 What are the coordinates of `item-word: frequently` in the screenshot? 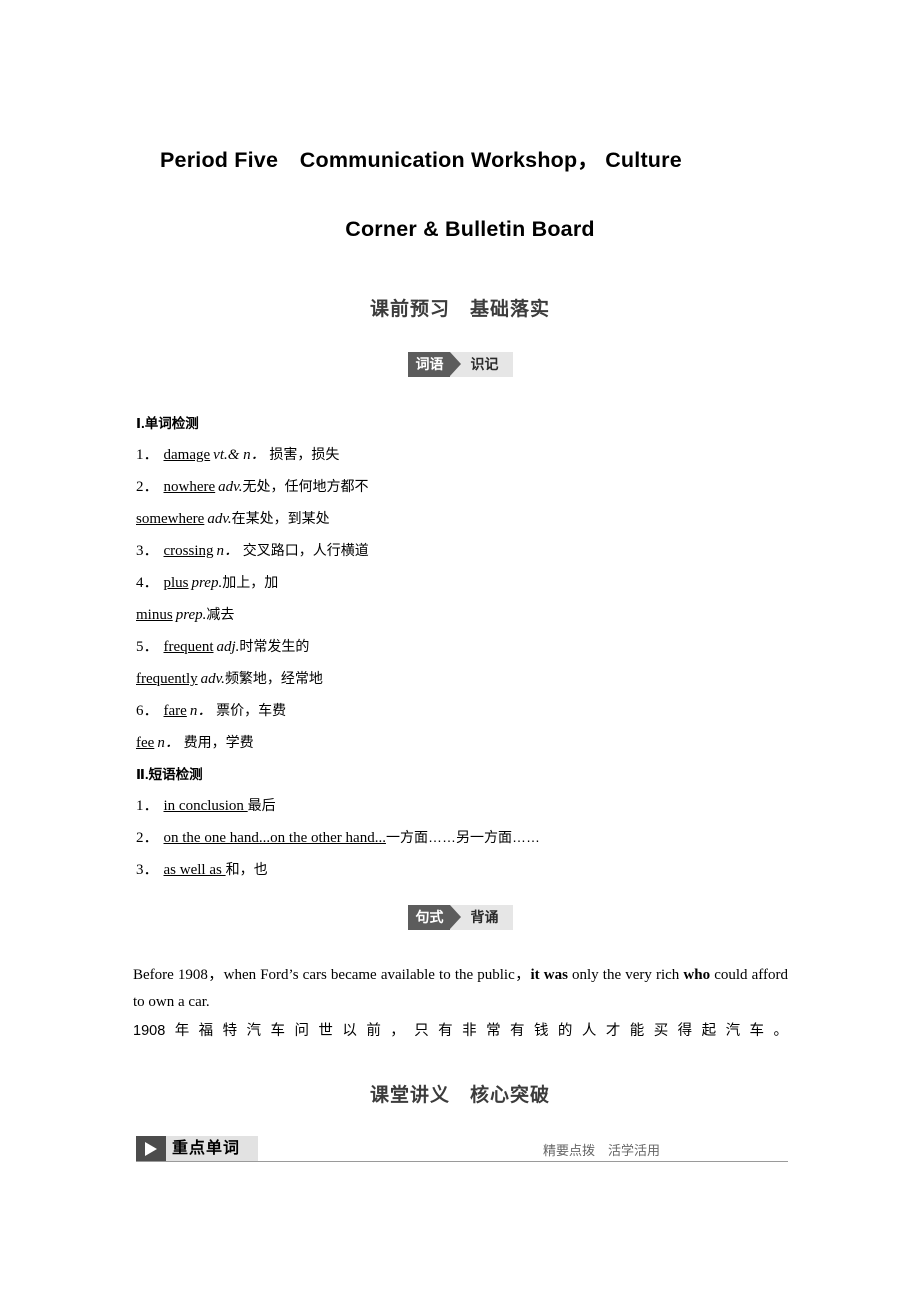 It's located at (167, 679).